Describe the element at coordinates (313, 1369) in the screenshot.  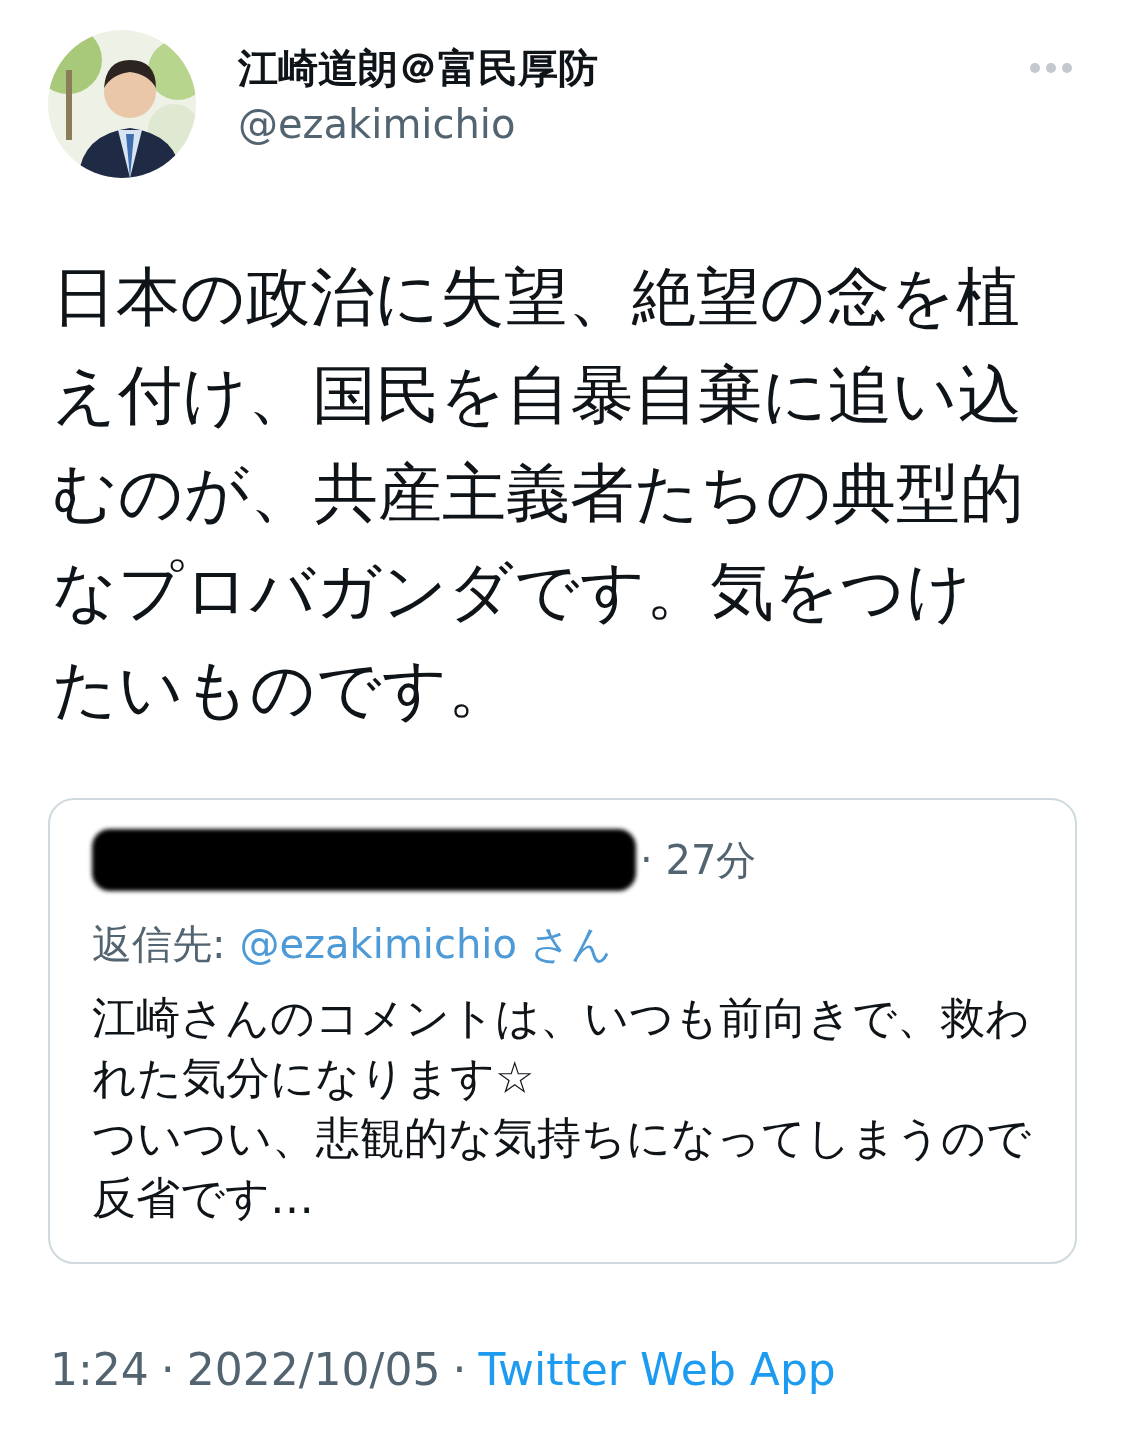
I see `tweet-date: 2022/10/05` at that location.